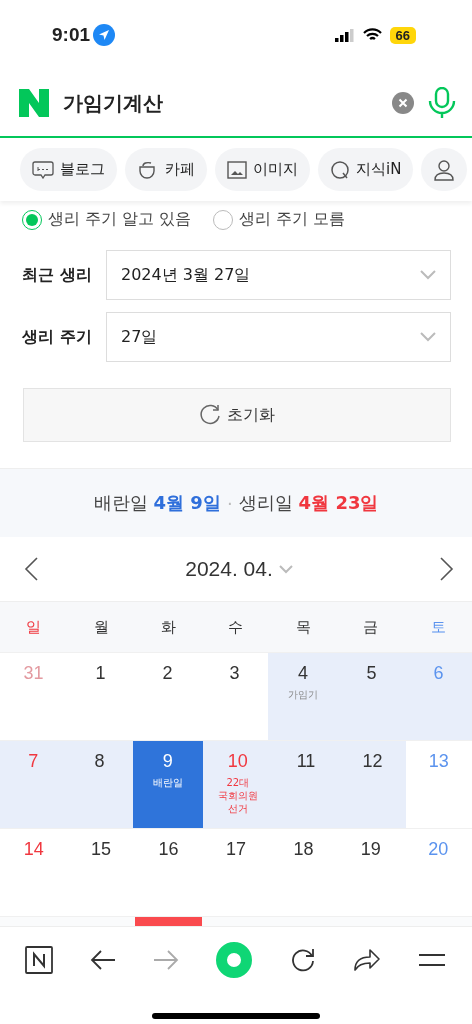 Image resolution: width=472 pixels, height=1024 pixels. I want to click on category-chip: 지식iN, so click(366, 169).